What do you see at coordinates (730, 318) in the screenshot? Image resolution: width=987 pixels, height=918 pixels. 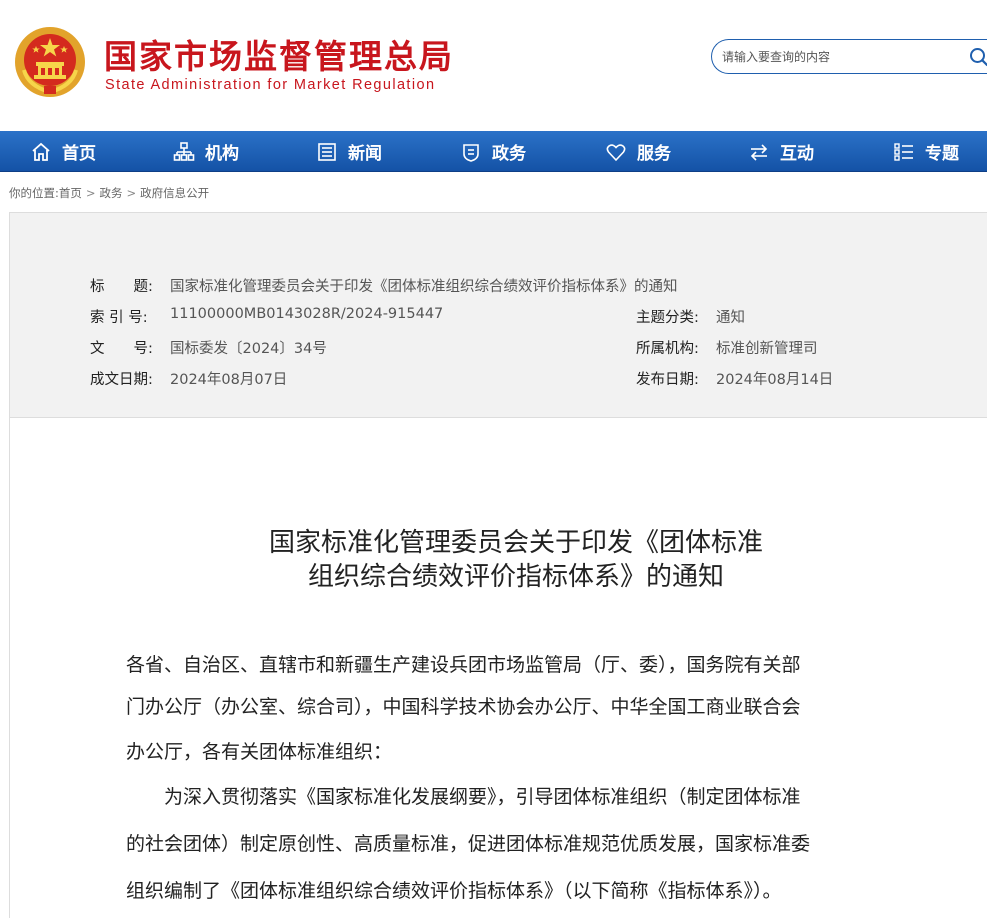 I see `info-topic-value: 通知` at bounding box center [730, 318].